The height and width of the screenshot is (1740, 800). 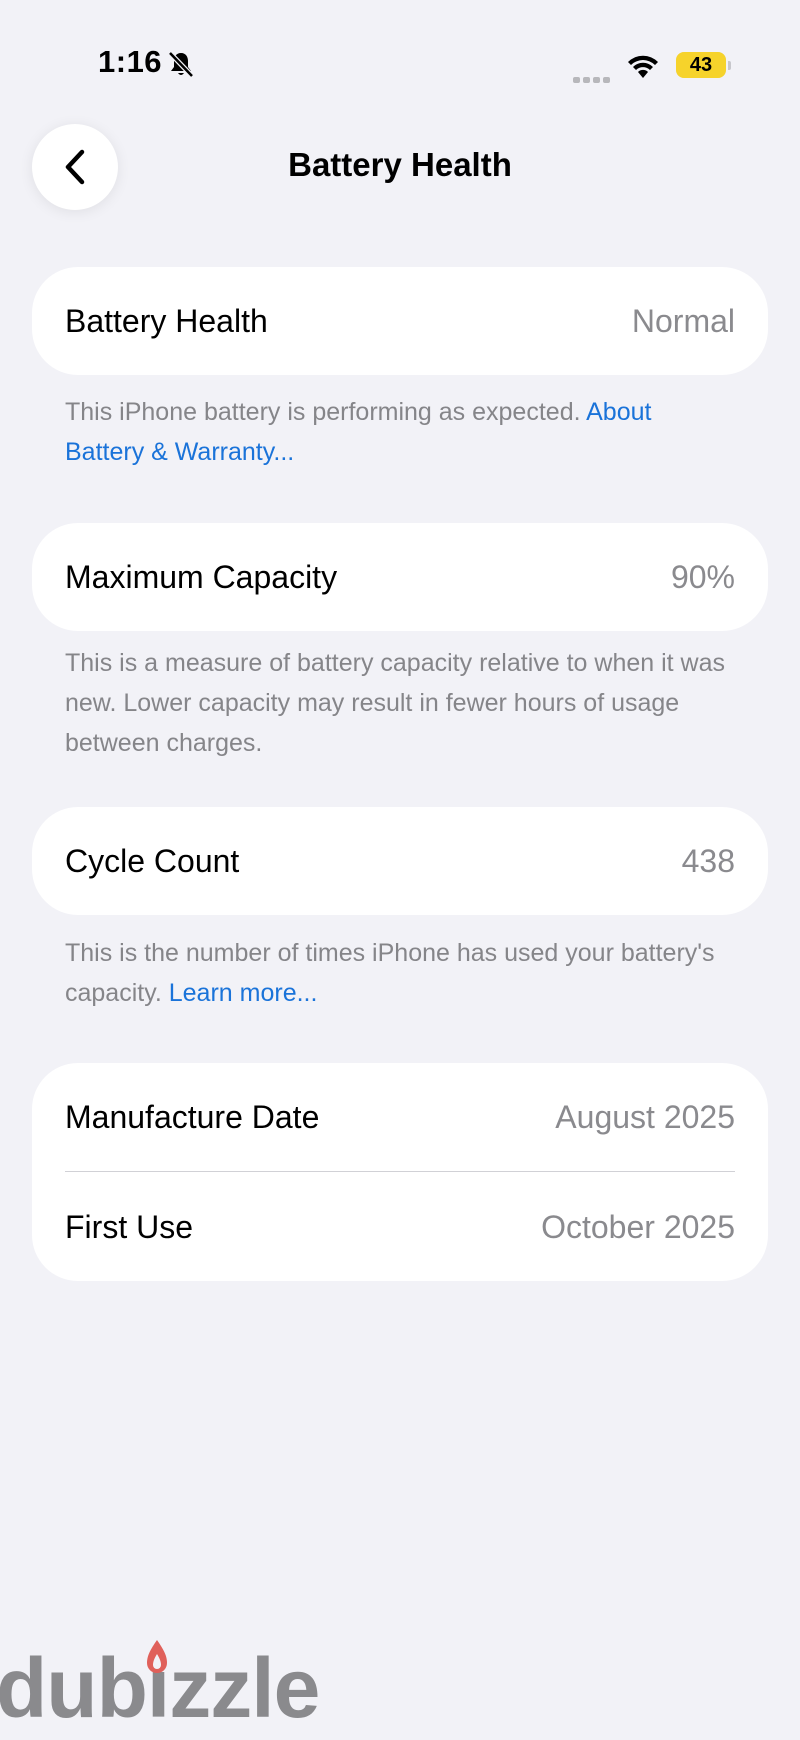 I want to click on first-use-row: First Use October 2025, so click(x=400, y=1227).